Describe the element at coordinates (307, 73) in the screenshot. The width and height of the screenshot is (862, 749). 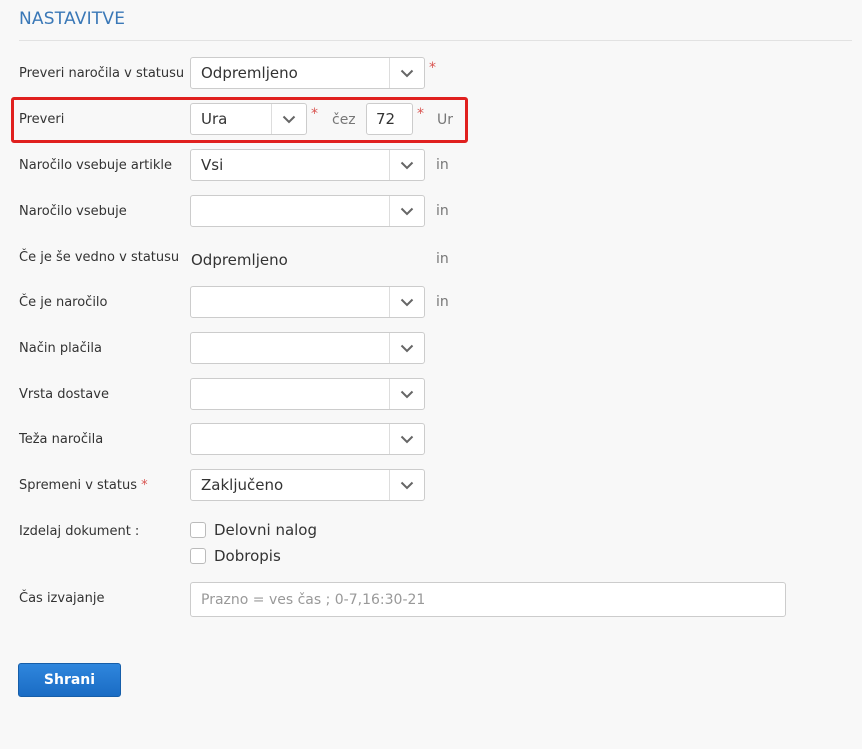
I see `check-status-select: Odpremljeno` at that location.